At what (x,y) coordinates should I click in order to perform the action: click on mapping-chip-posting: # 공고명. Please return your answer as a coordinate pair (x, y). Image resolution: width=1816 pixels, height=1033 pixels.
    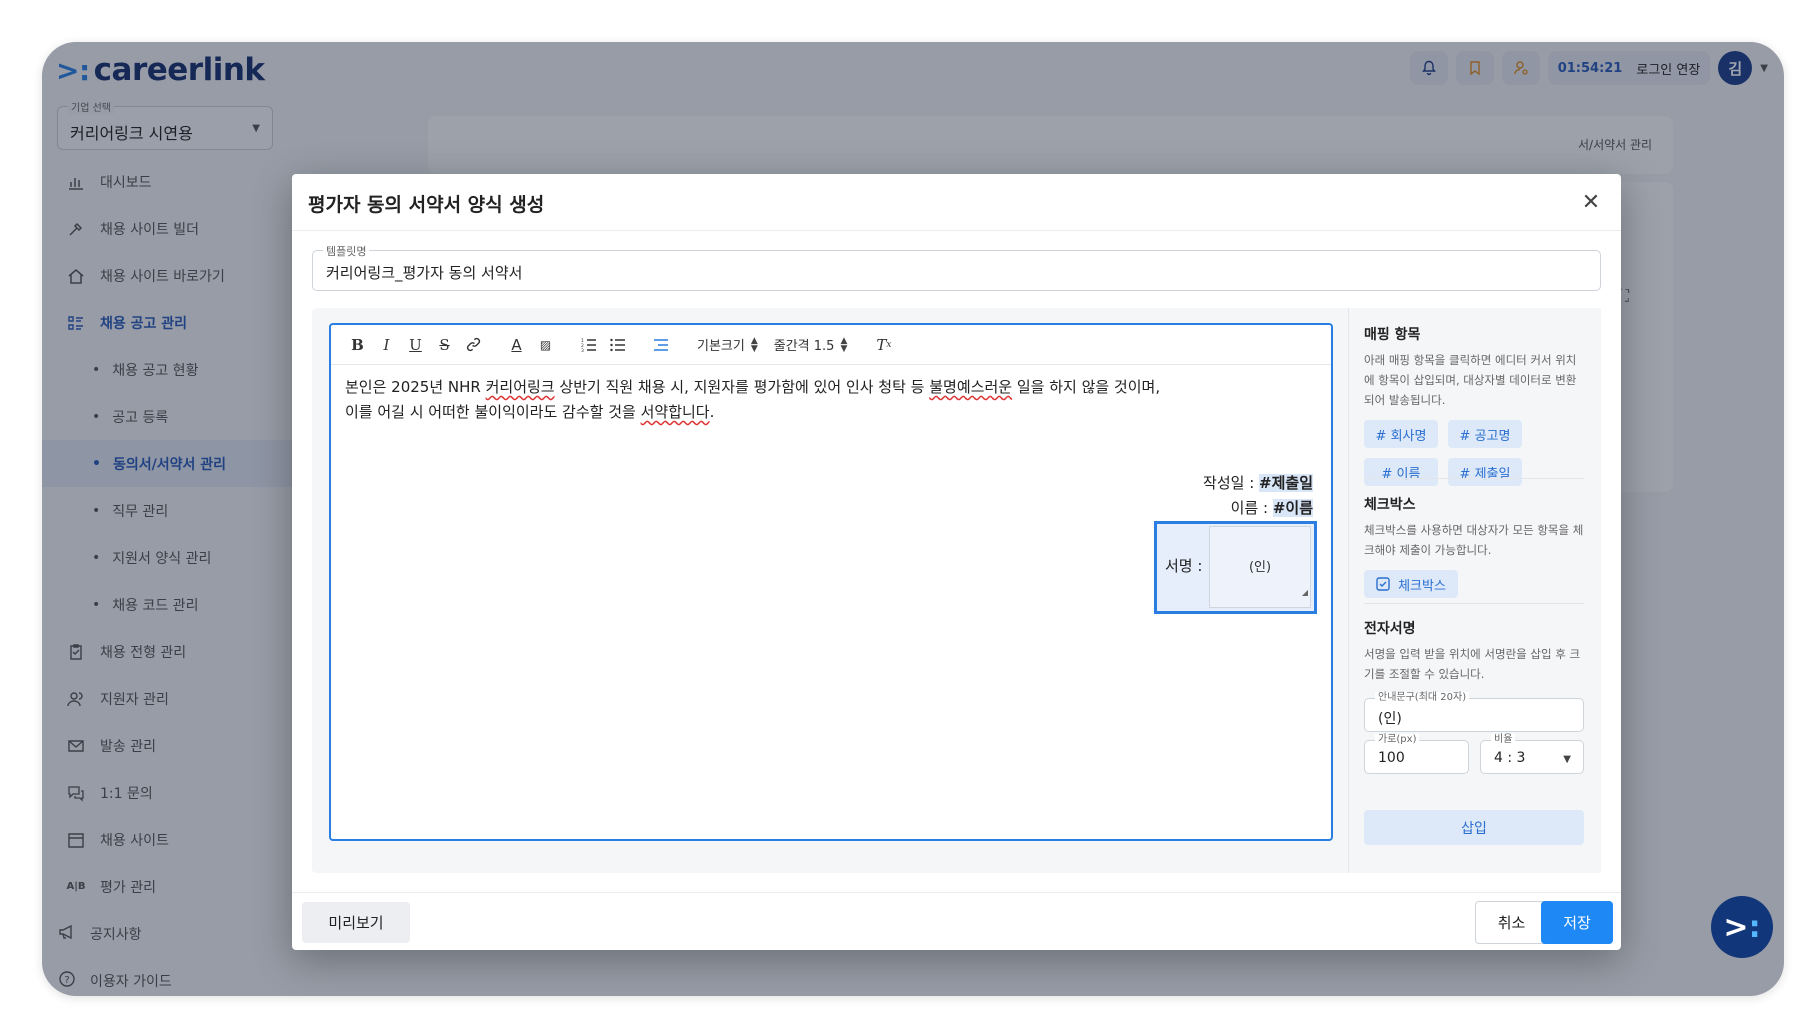
    Looking at the image, I should click on (1485, 434).